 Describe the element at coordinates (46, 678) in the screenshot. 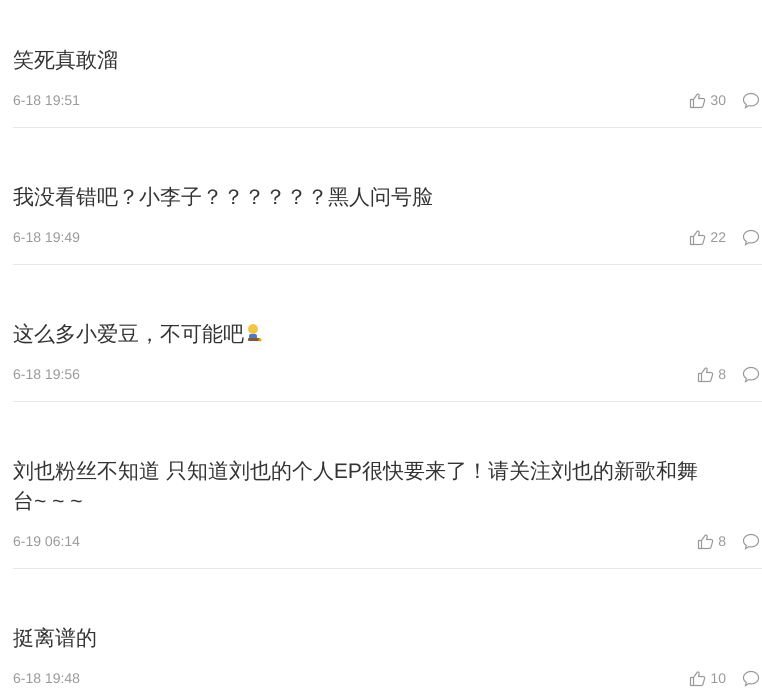

I see `comment-time: 6-18 19:48` at that location.